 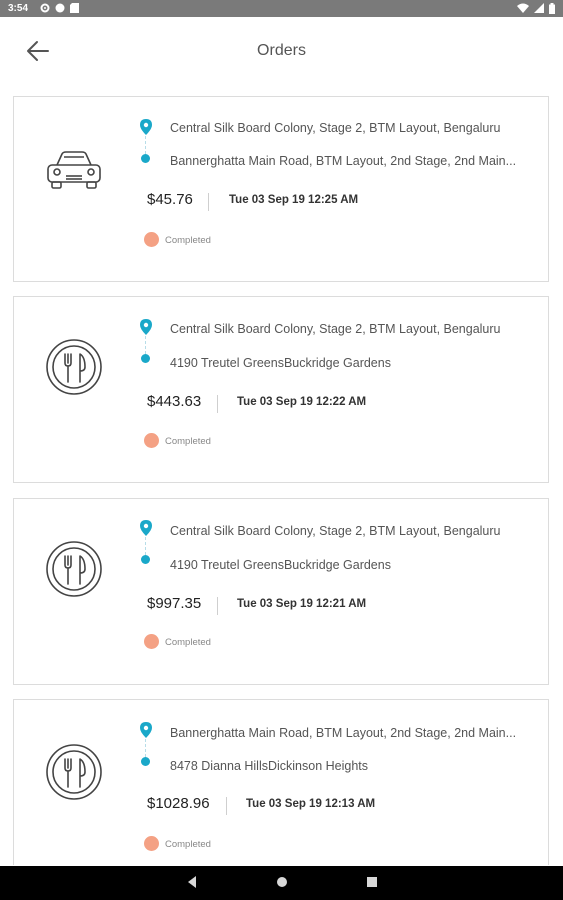 I want to click on status-left-icons, so click(x=59, y=9).